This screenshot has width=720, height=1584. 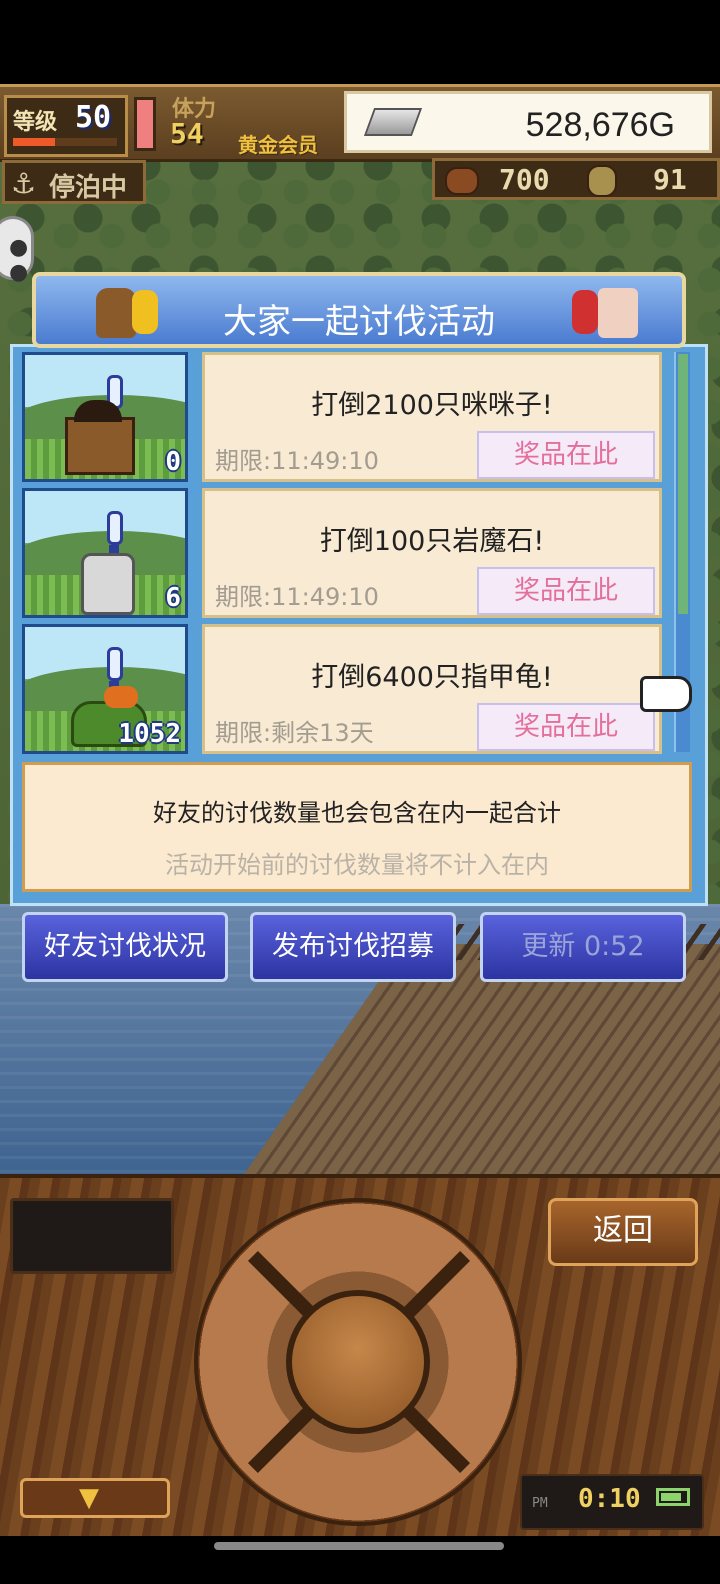 I want to click on info-main-text: 好友的讨伐数量也会包含在内一起合计, so click(x=357, y=813).